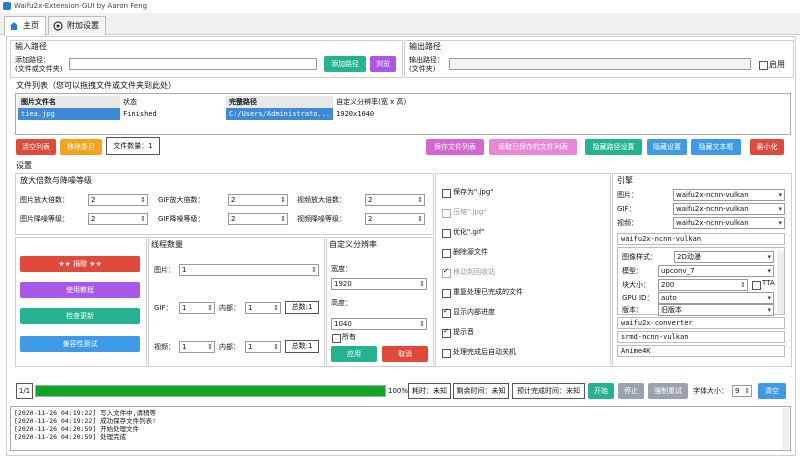 The height and width of the screenshot is (456, 800). What do you see at coordinates (69, 102) in the screenshot?
I see `column-header-filename: 图片文件名` at bounding box center [69, 102].